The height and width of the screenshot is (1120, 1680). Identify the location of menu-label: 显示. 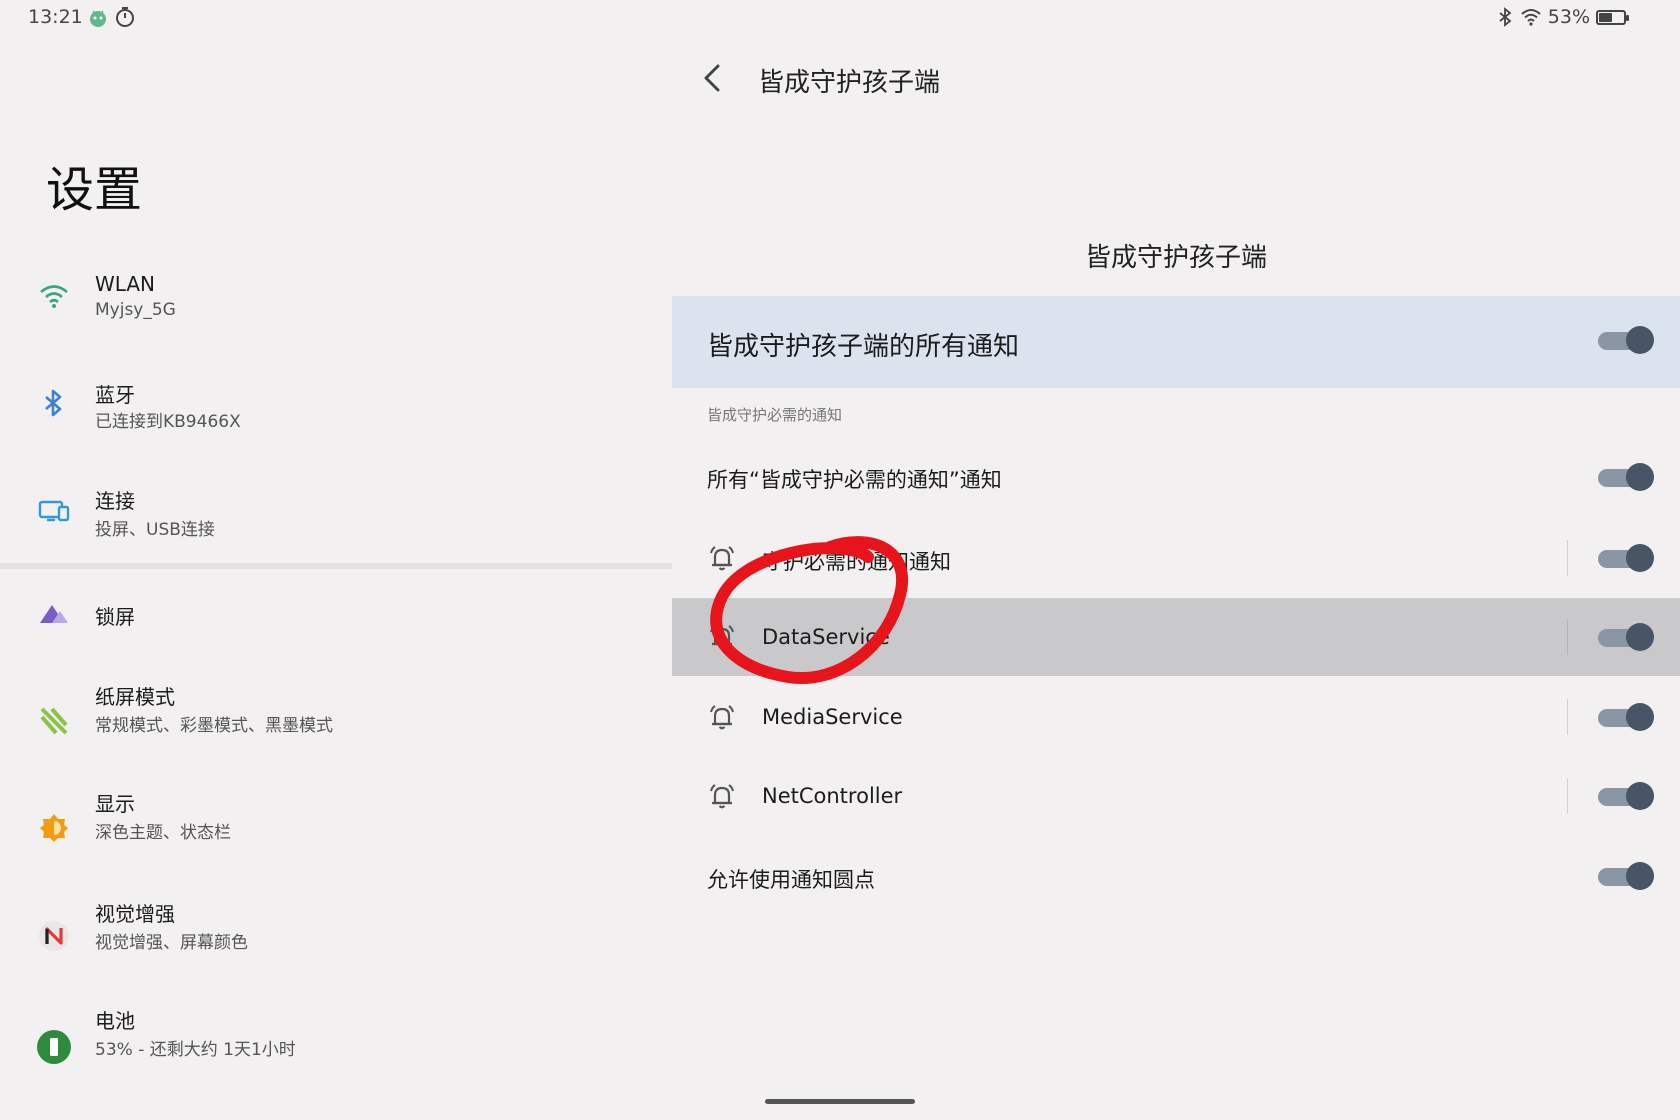
(115, 804).